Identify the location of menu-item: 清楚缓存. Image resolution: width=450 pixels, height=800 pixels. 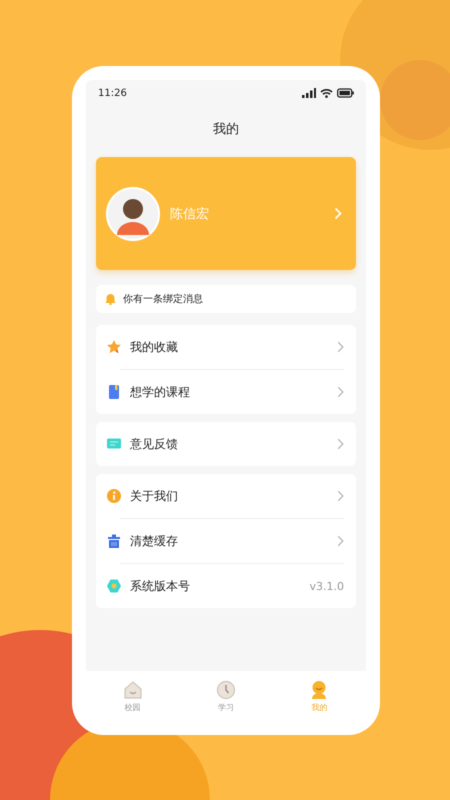
(225, 541).